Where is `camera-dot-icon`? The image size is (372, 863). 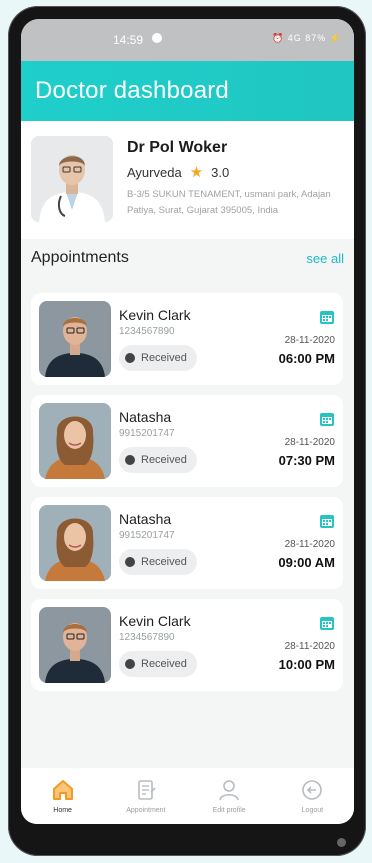
camera-dot-icon is located at coordinates (341, 842).